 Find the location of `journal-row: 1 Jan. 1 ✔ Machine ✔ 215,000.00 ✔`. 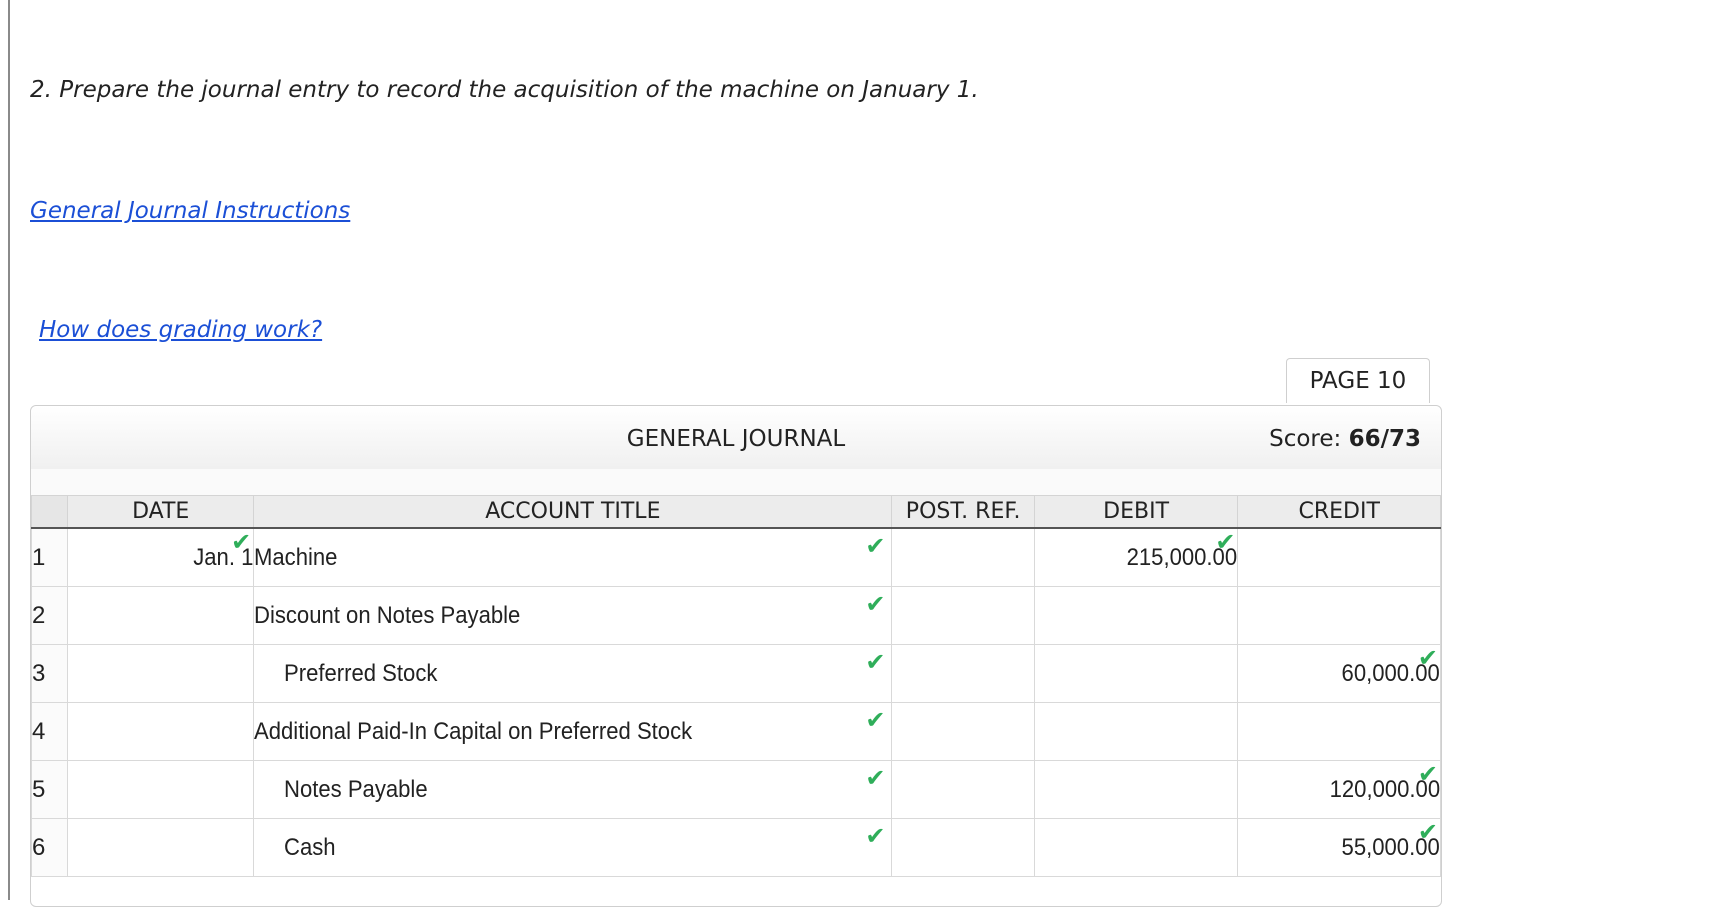

journal-row: 1 Jan. 1 ✔ Machine ✔ 215,000.00 ✔ is located at coordinates (735, 557).